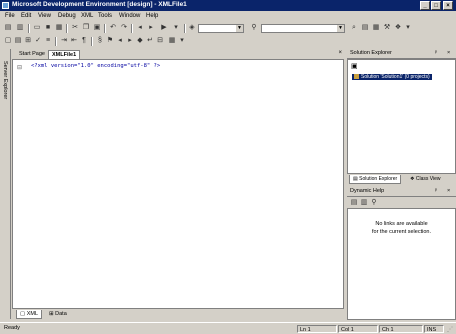 The image size is (456, 334). What do you see at coordinates (18, 41) in the screenshot?
I see `schema-icon: ▤` at bounding box center [18, 41].